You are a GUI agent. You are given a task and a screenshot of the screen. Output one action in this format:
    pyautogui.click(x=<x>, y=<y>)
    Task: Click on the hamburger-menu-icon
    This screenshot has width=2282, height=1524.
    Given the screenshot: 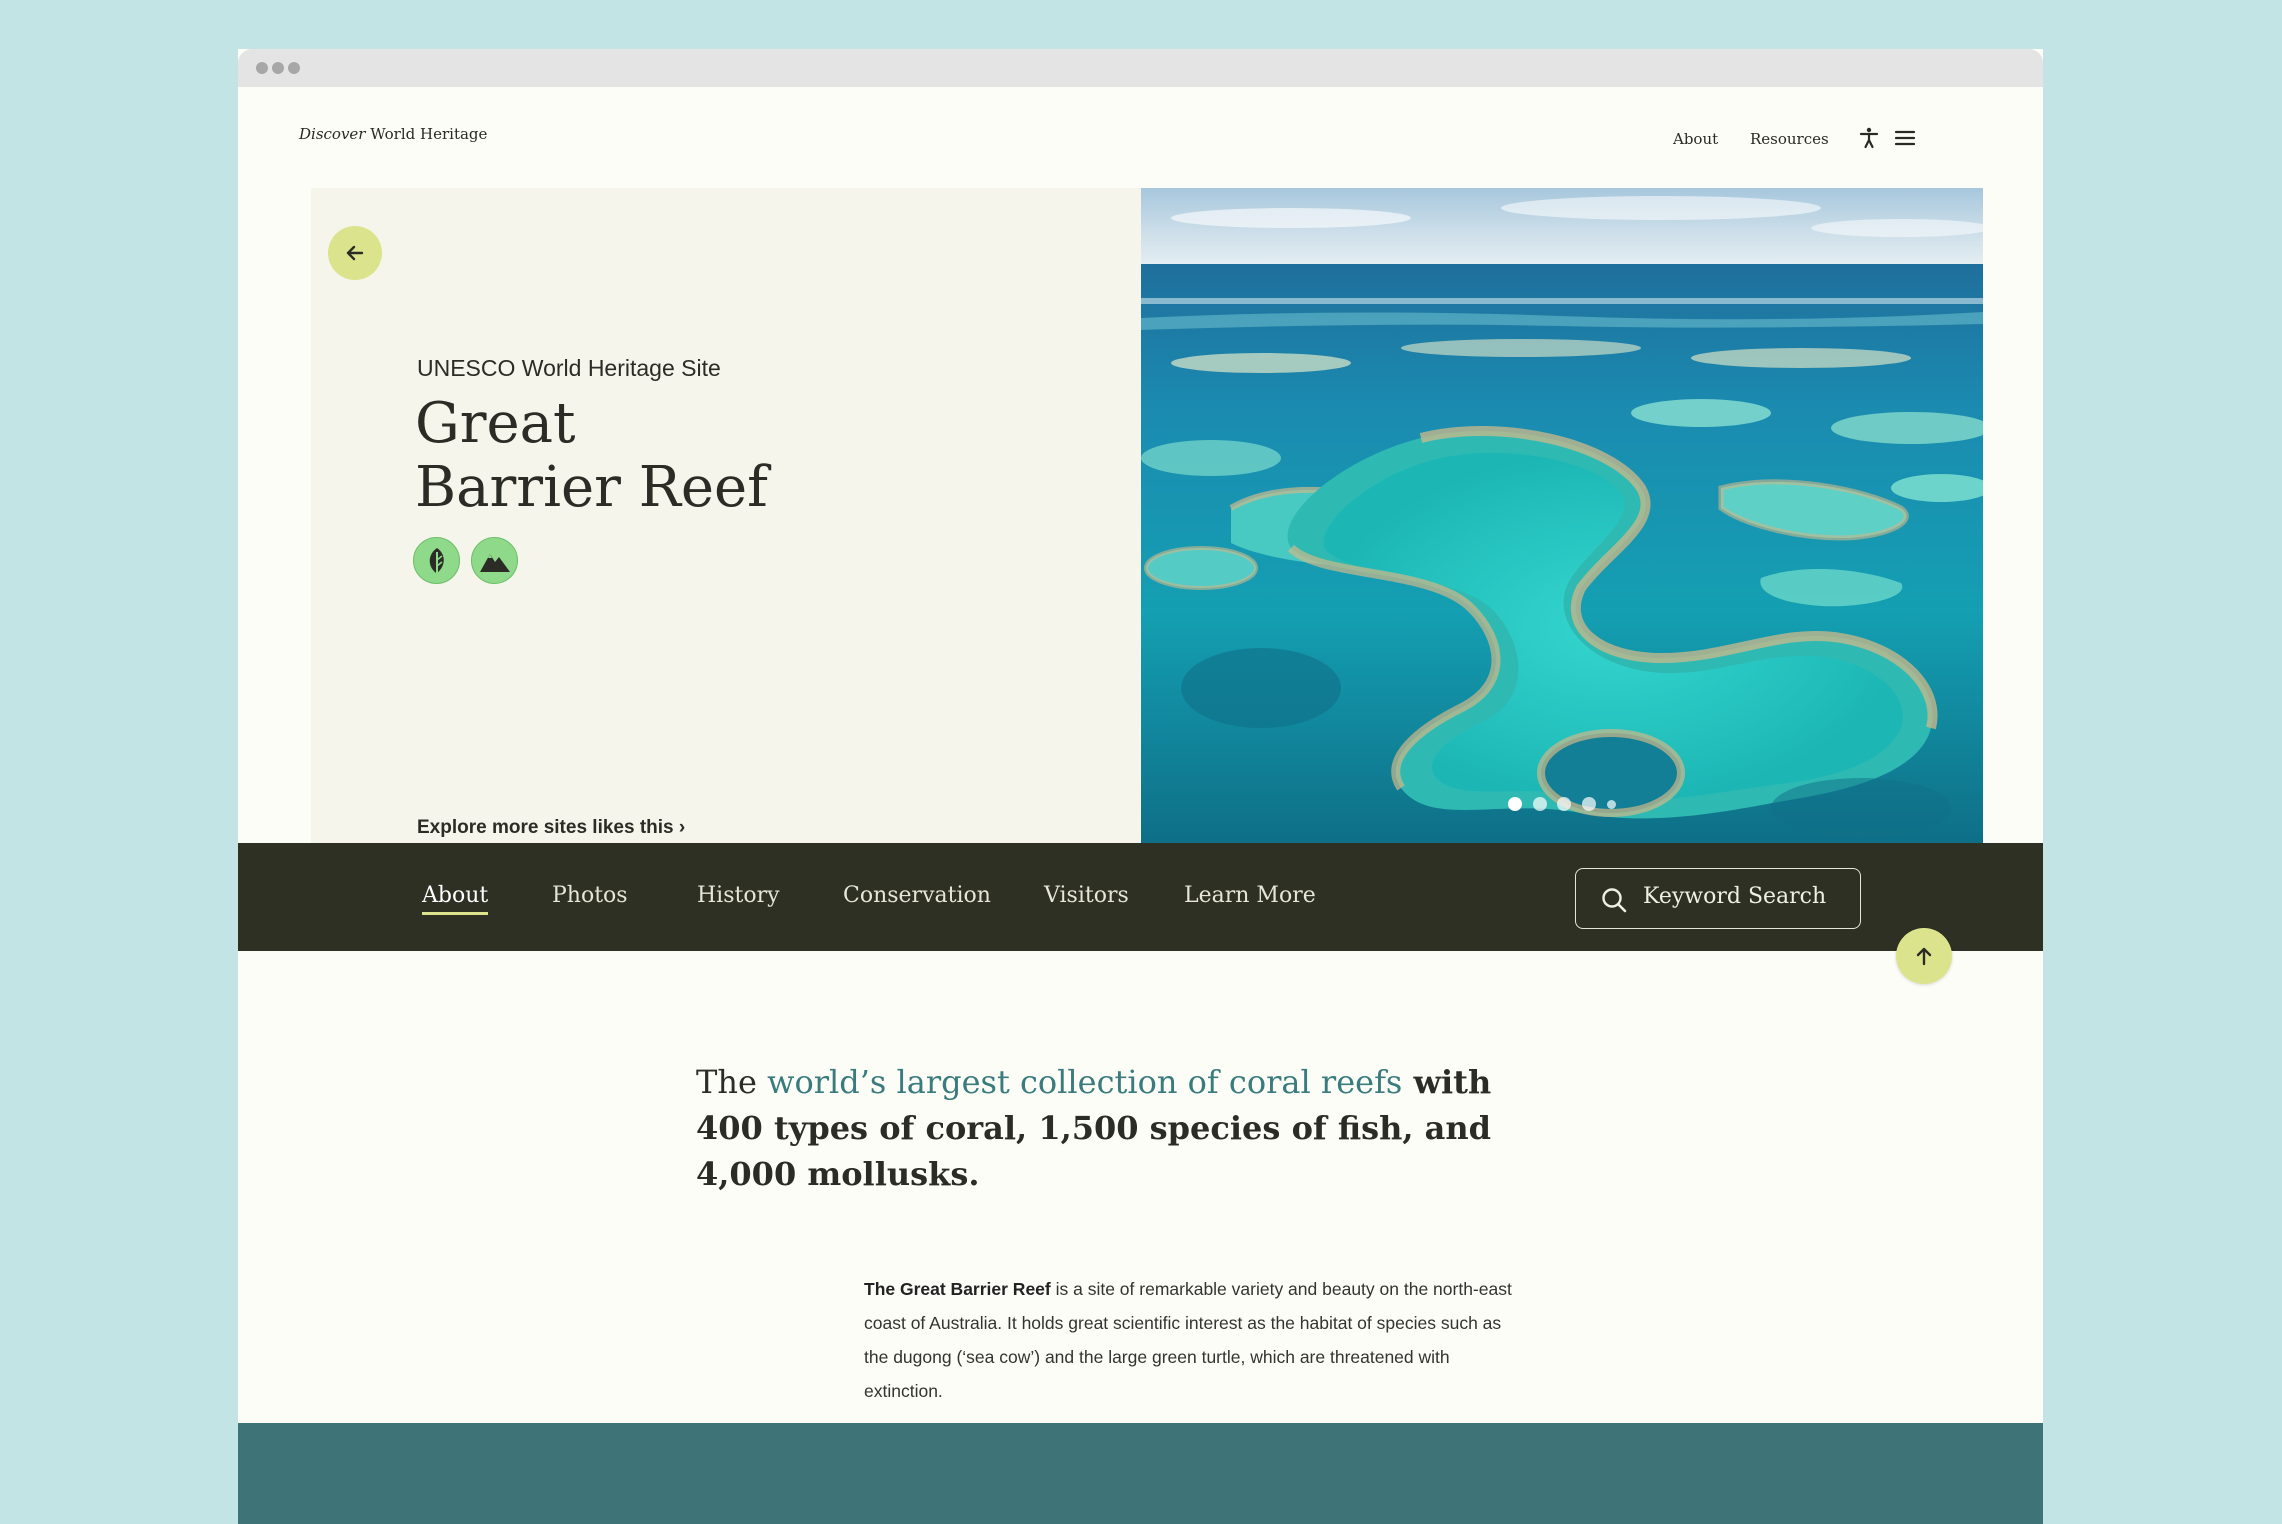 What is the action you would take?
    pyautogui.click(x=1905, y=138)
    